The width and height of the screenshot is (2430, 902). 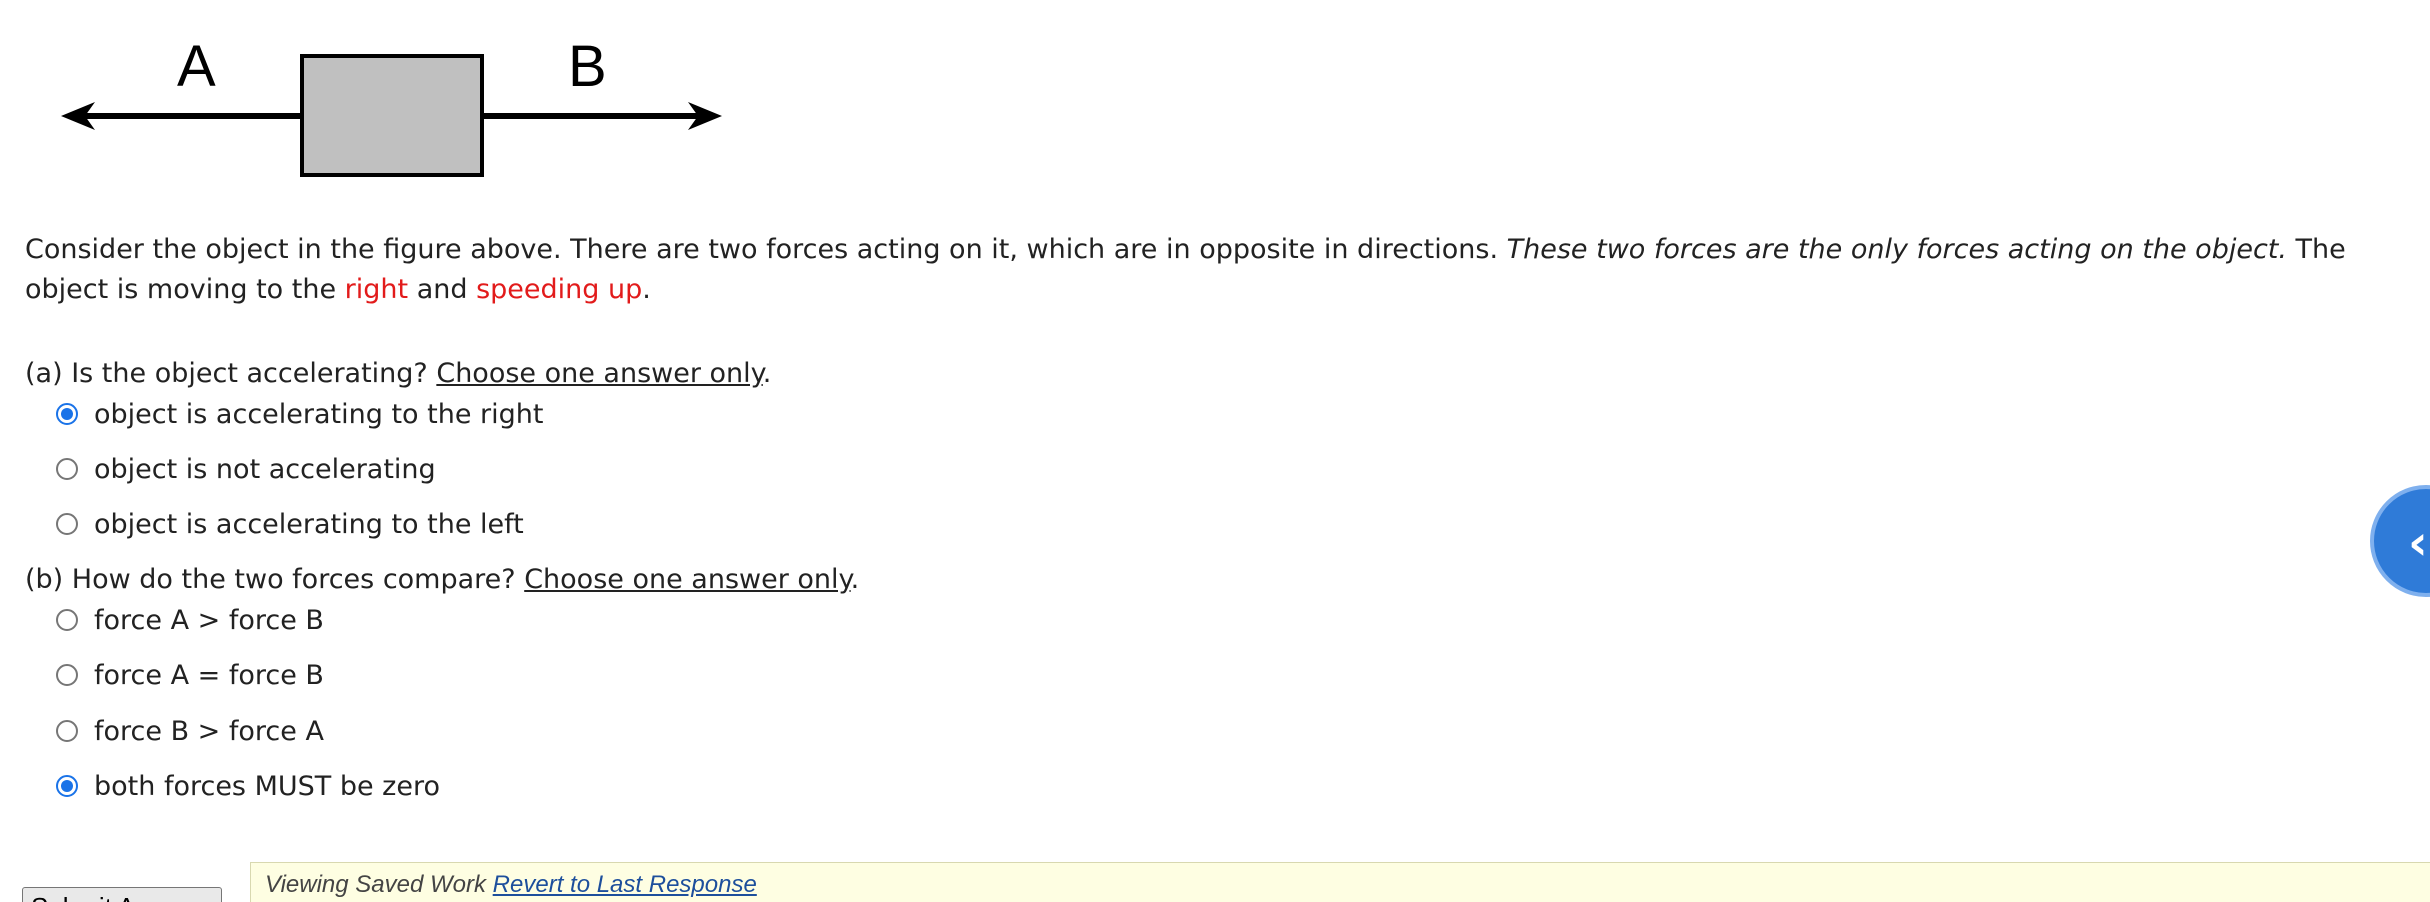 I want to click on option-a-accelerating-right: object is accelerating to the right, so click(x=299, y=414).